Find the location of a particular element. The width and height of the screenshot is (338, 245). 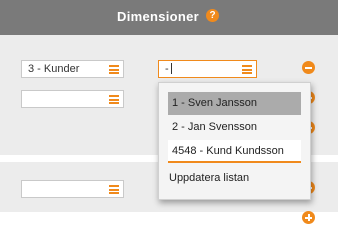

refresh-list-link: Uppdatera listan is located at coordinates (209, 178).